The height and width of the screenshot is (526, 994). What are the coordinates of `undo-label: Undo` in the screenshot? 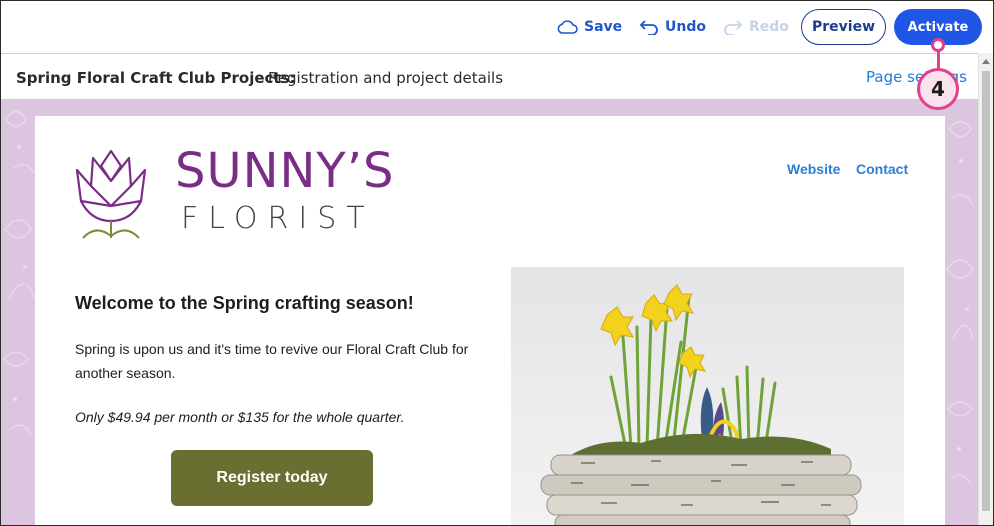 It's located at (685, 27).